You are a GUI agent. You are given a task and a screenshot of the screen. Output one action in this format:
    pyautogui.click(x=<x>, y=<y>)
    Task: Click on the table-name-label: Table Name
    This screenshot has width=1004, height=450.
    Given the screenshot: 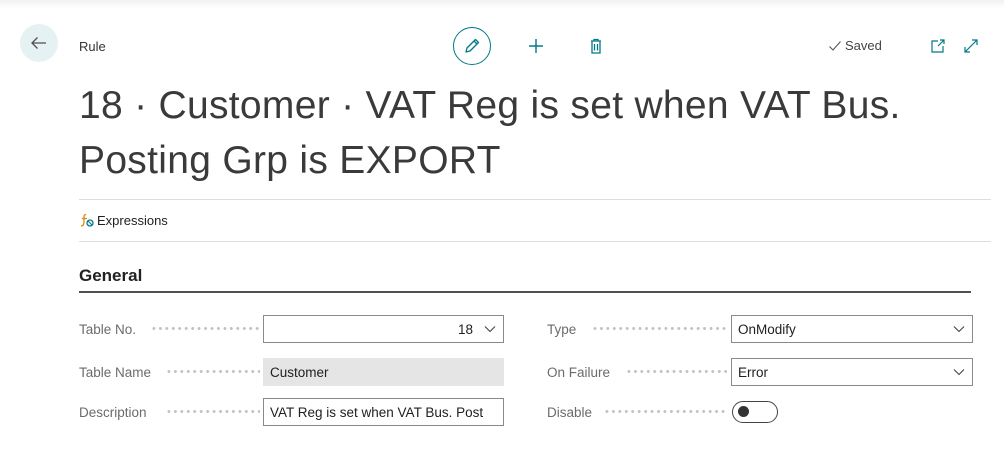 What is the action you would take?
    pyautogui.click(x=115, y=372)
    